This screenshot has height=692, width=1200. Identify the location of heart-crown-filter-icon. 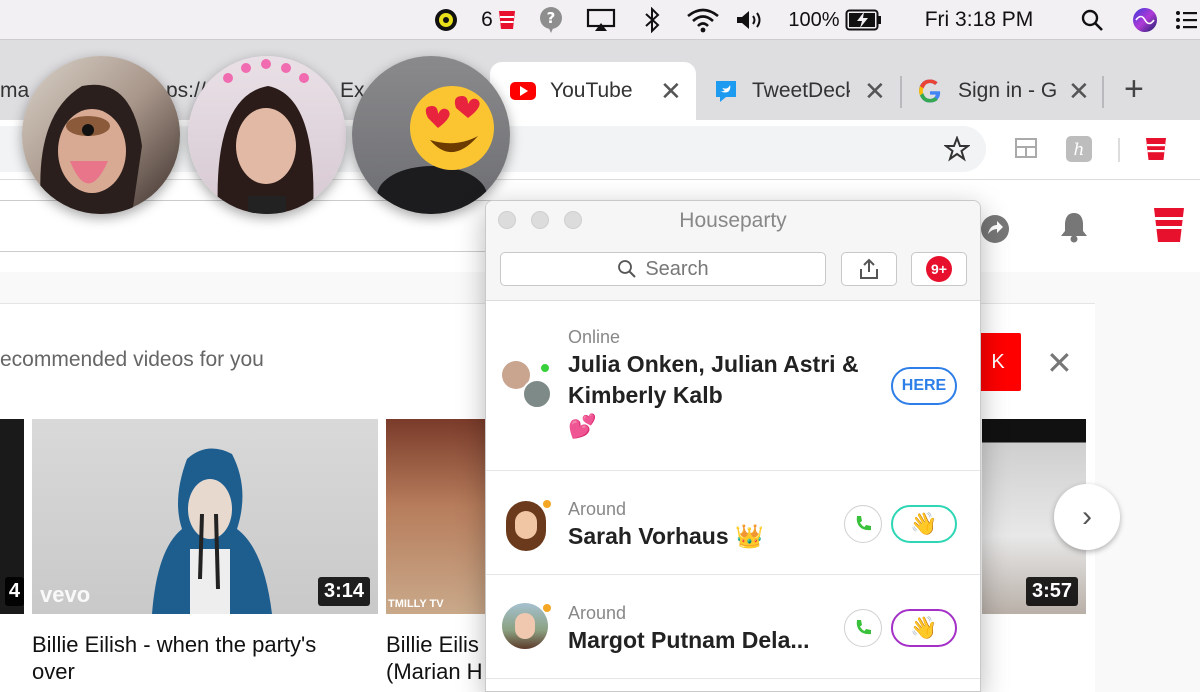
(265, 136).